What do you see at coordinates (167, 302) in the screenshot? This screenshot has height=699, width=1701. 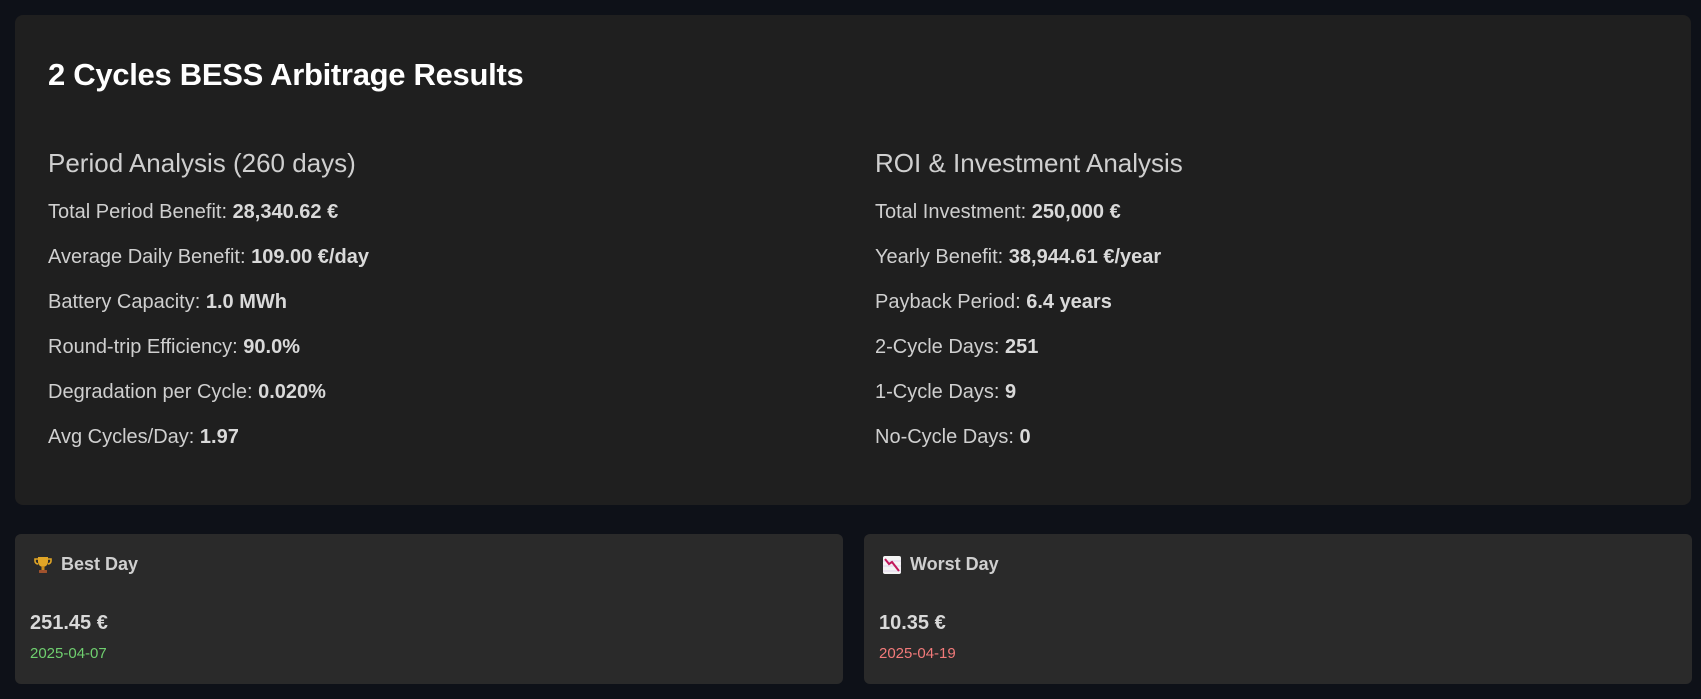 I see `stat-battery-capacity: Battery Capacity: 1.0 MWh` at bounding box center [167, 302].